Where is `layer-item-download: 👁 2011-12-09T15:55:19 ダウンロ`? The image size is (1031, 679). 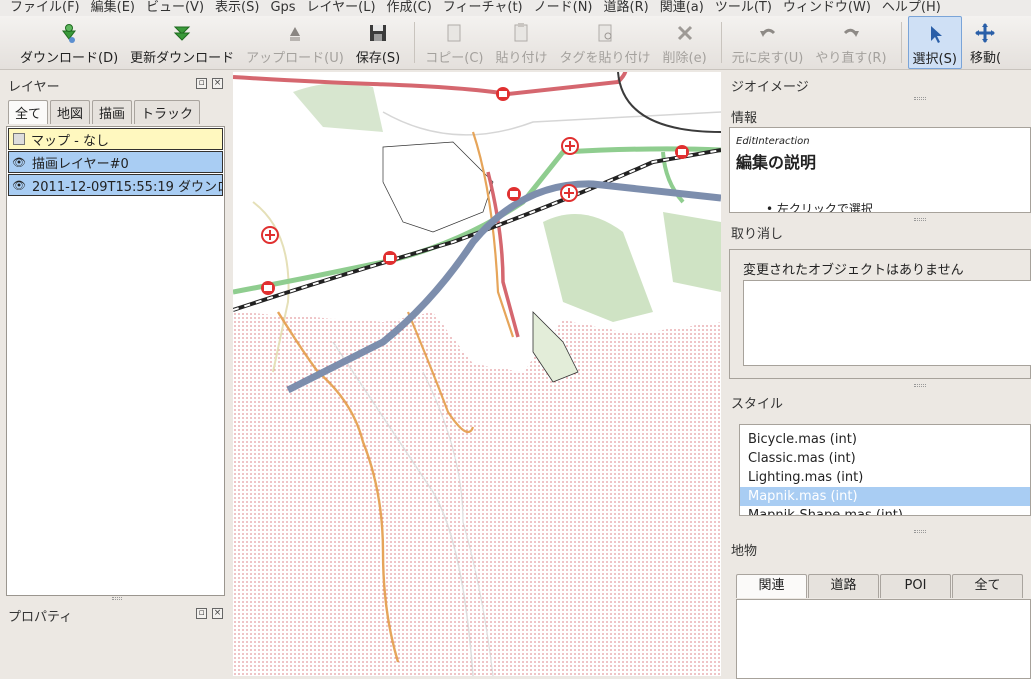
layer-item-download: 👁 2011-12-09T15:55:19 ダウンロ is located at coordinates (115, 185).